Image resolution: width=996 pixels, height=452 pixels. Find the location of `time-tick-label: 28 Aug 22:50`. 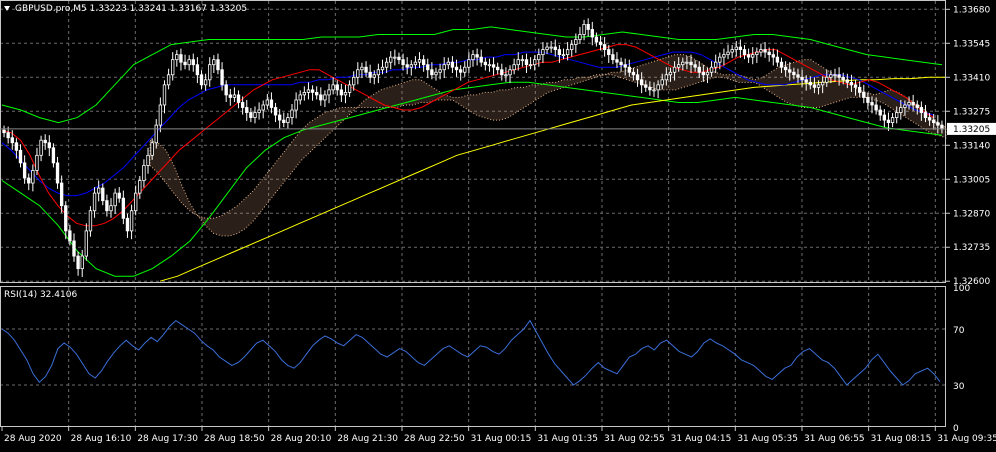

time-tick-label: 28 Aug 22:50 is located at coordinates (434, 439).